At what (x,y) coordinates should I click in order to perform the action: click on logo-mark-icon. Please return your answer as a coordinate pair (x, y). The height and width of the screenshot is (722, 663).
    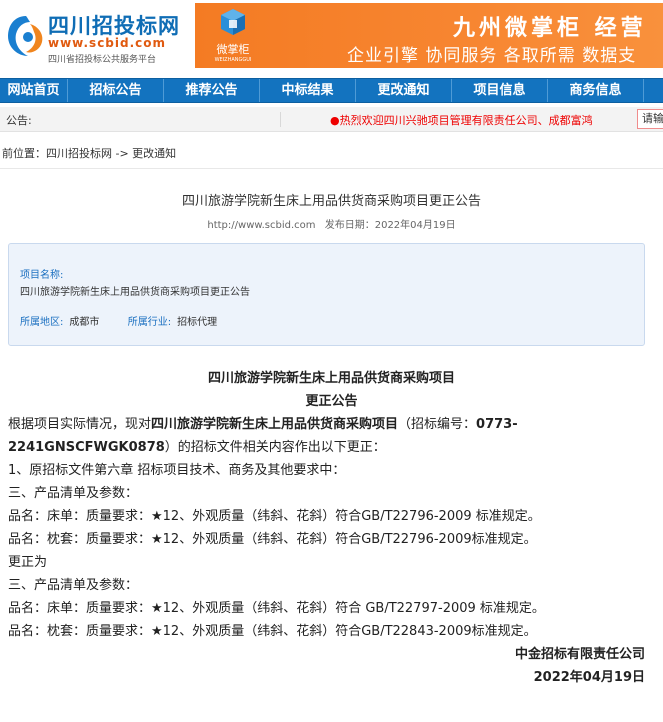
    Looking at the image, I should click on (25, 36).